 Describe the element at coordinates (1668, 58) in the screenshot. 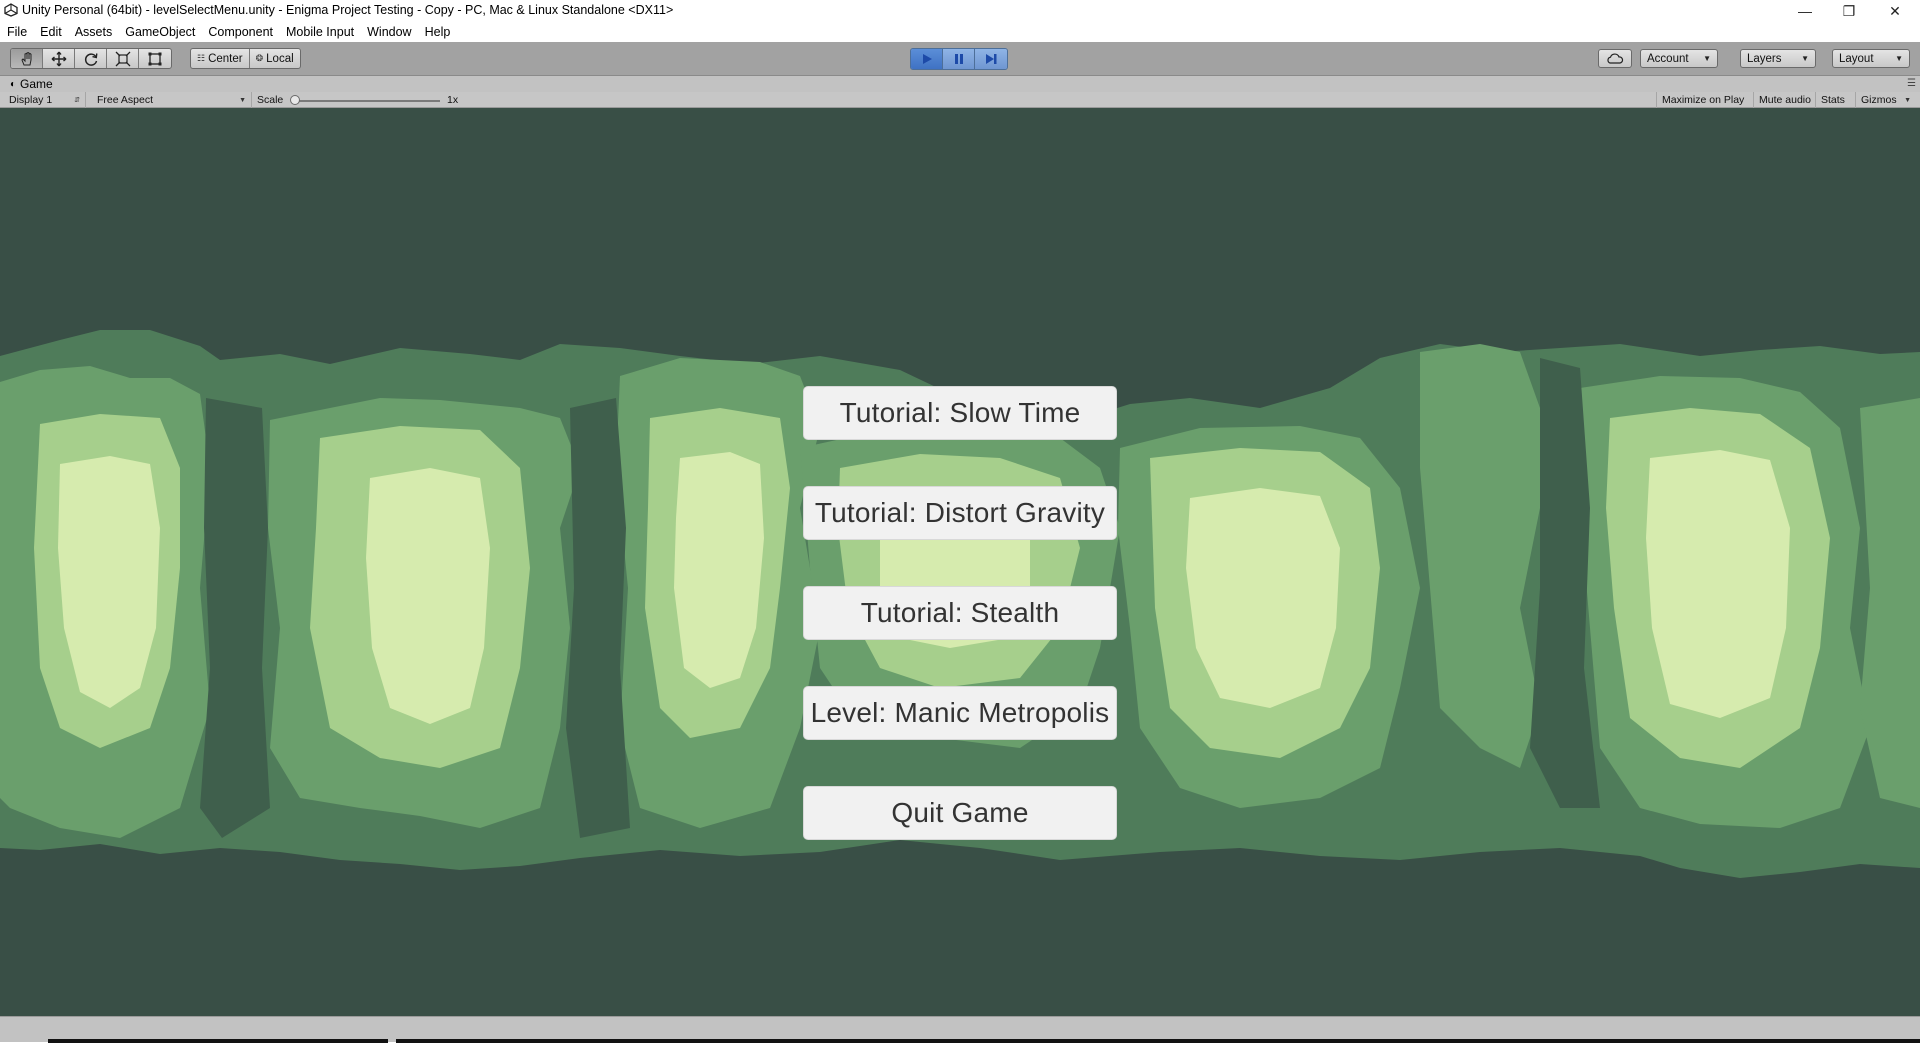

I see `account-label: Account` at that location.